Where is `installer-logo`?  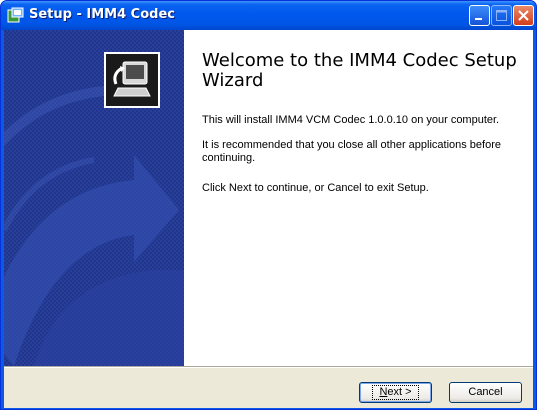 installer-logo is located at coordinates (132, 80).